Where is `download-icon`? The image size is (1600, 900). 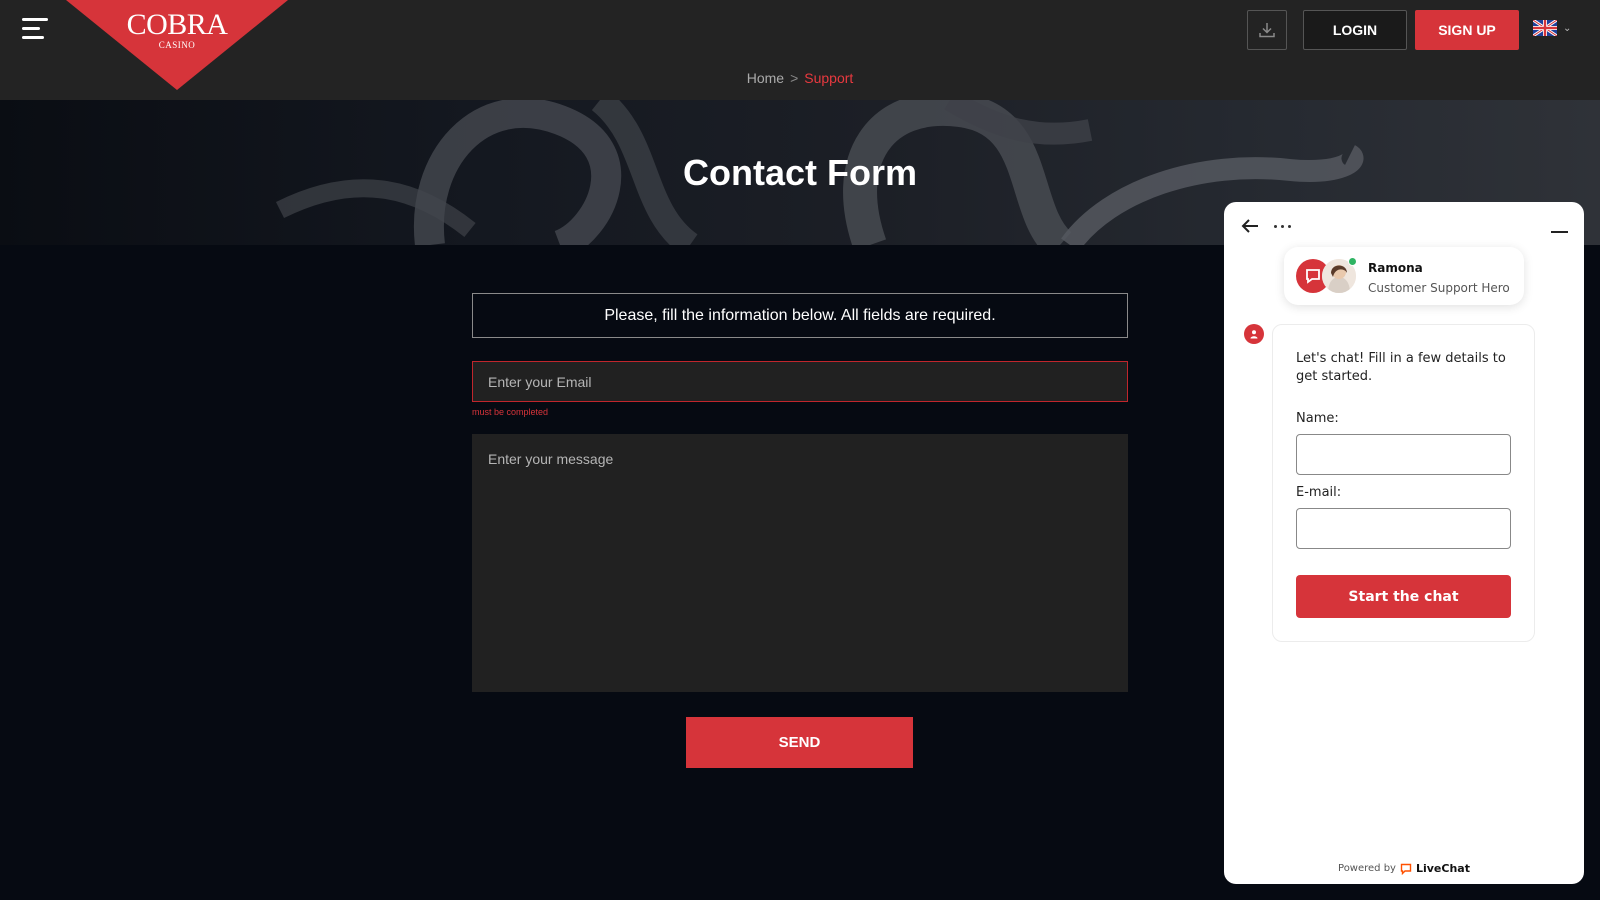
download-icon is located at coordinates (1267, 30).